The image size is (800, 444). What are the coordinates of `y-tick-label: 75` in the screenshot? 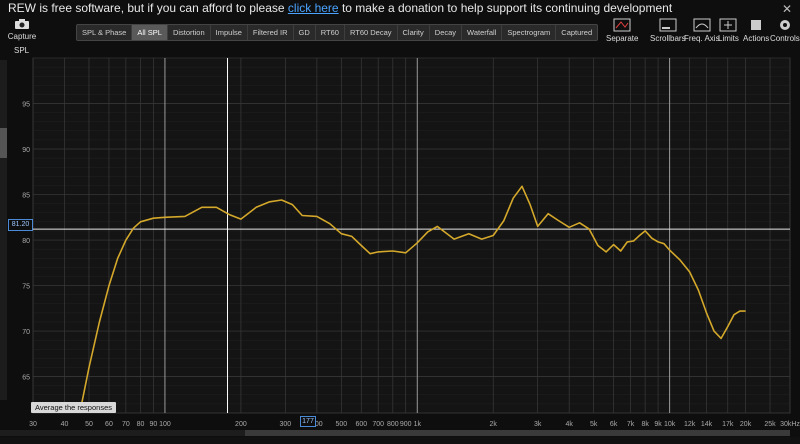 It's located at (26, 287).